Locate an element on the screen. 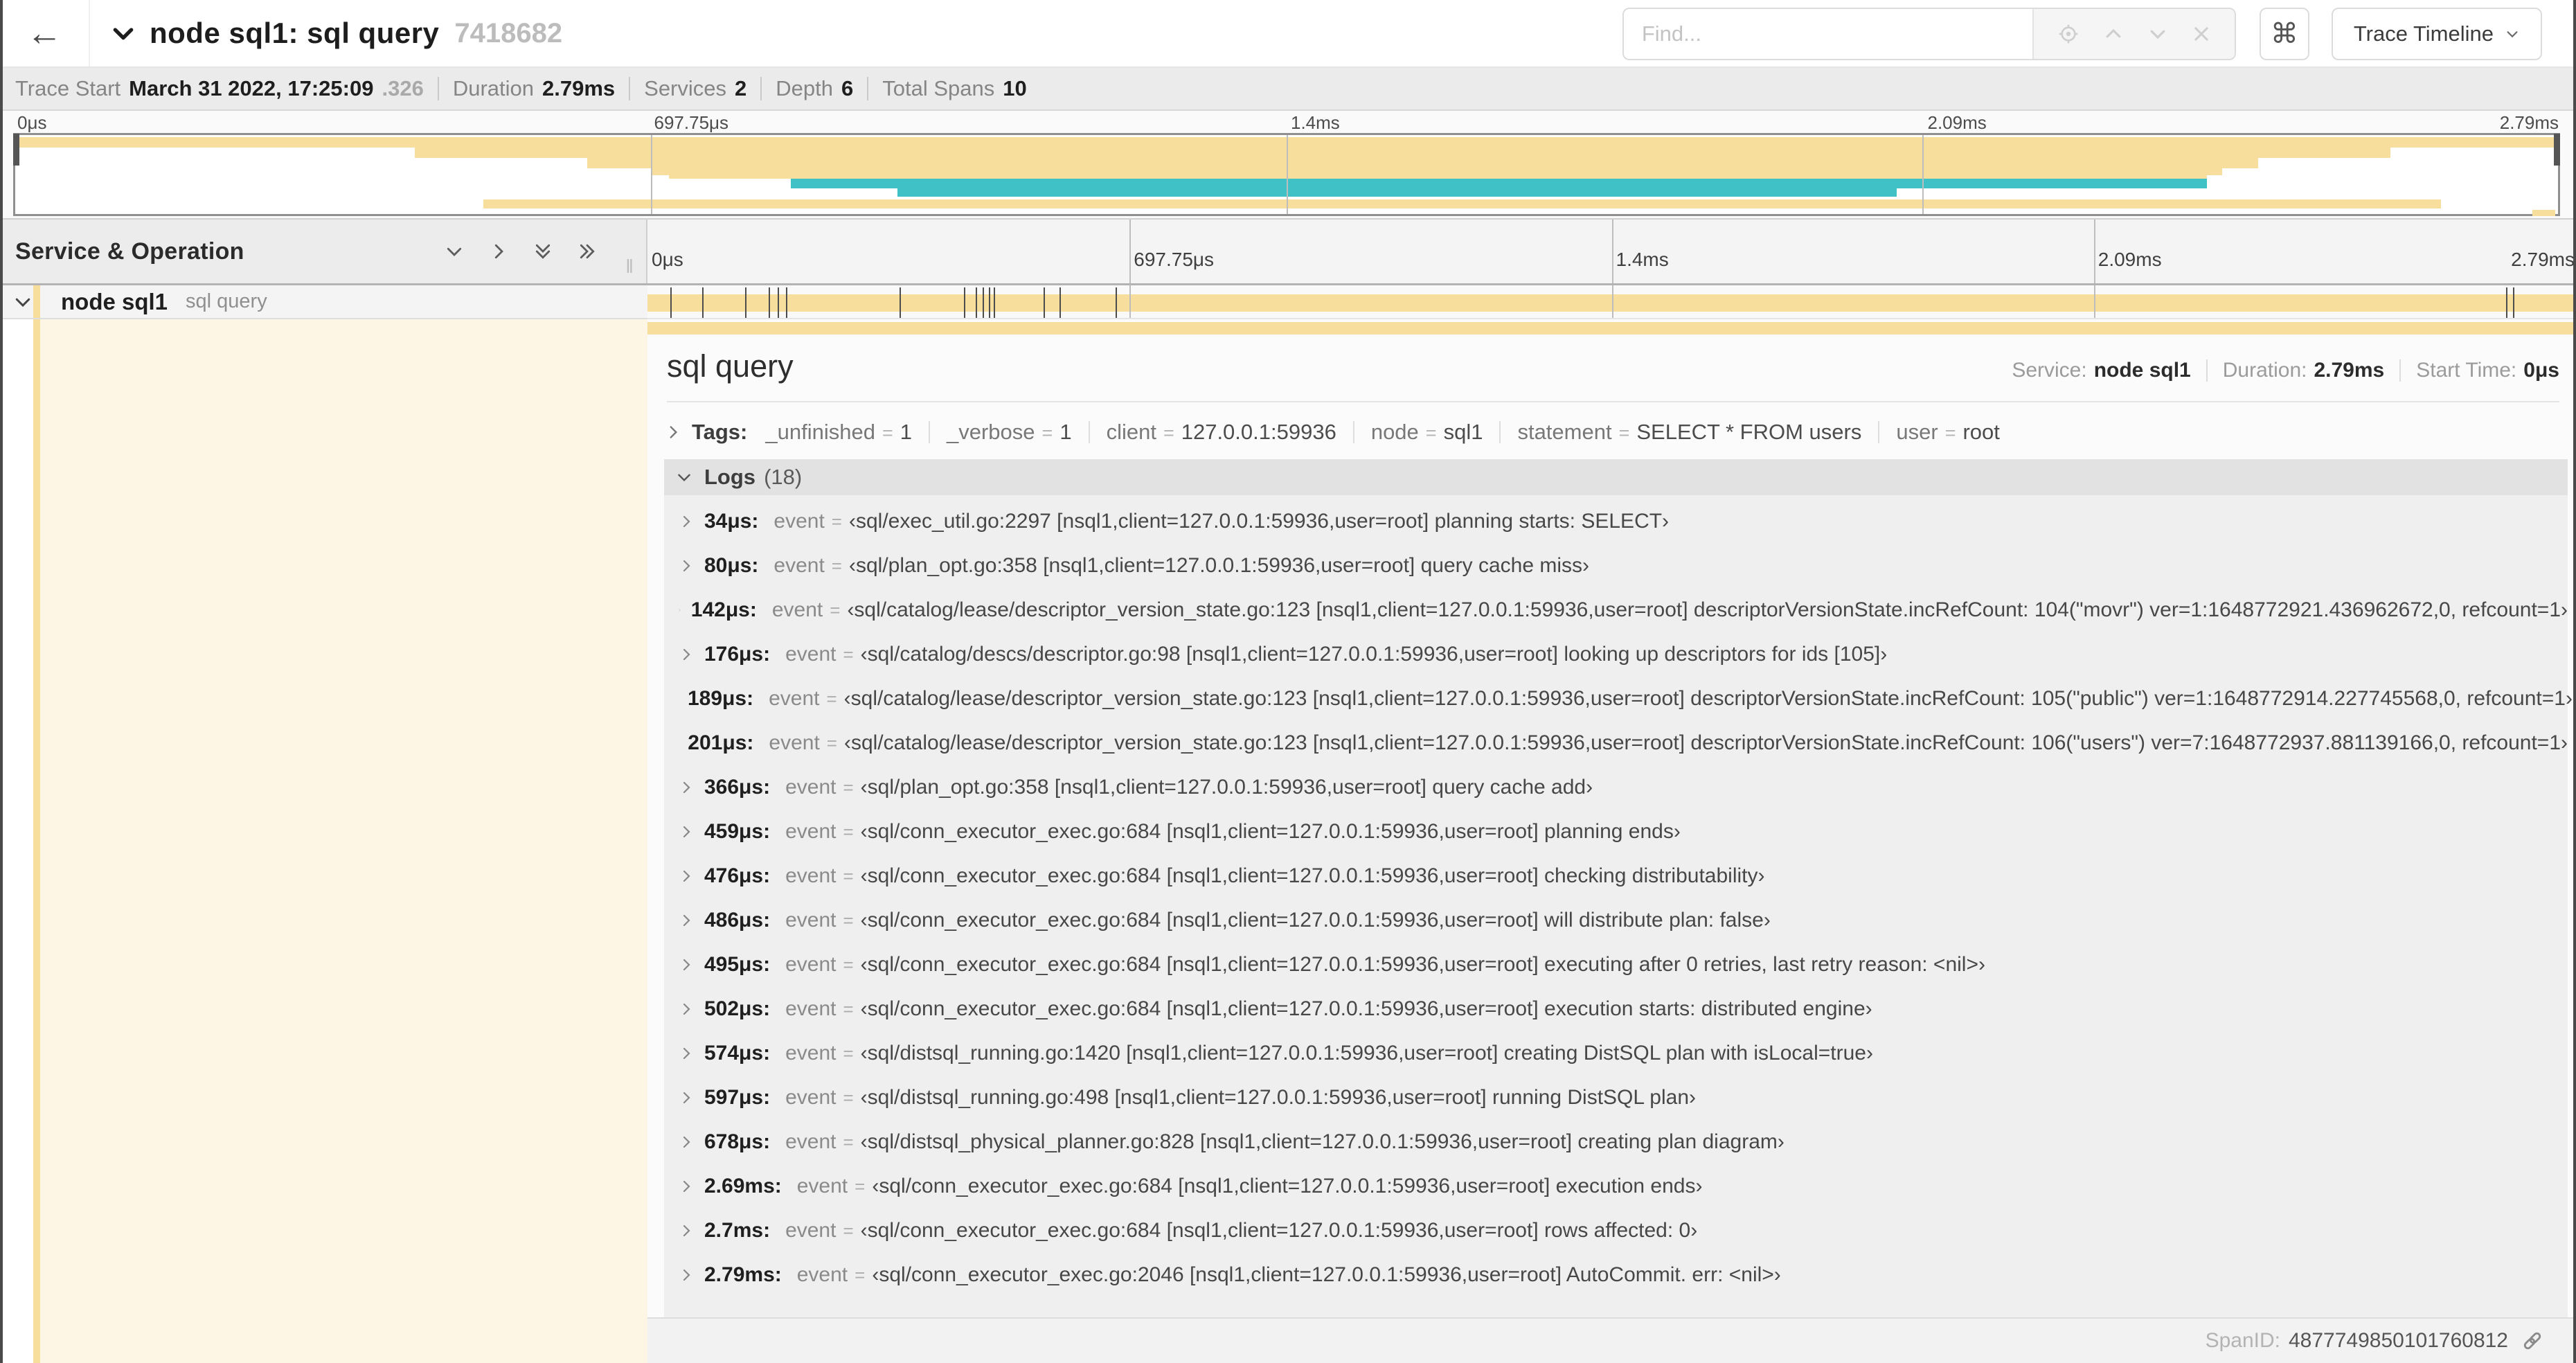 This screenshot has height=1363, width=2576. collapse-span-chevron-down-icon is located at coordinates (23, 302).